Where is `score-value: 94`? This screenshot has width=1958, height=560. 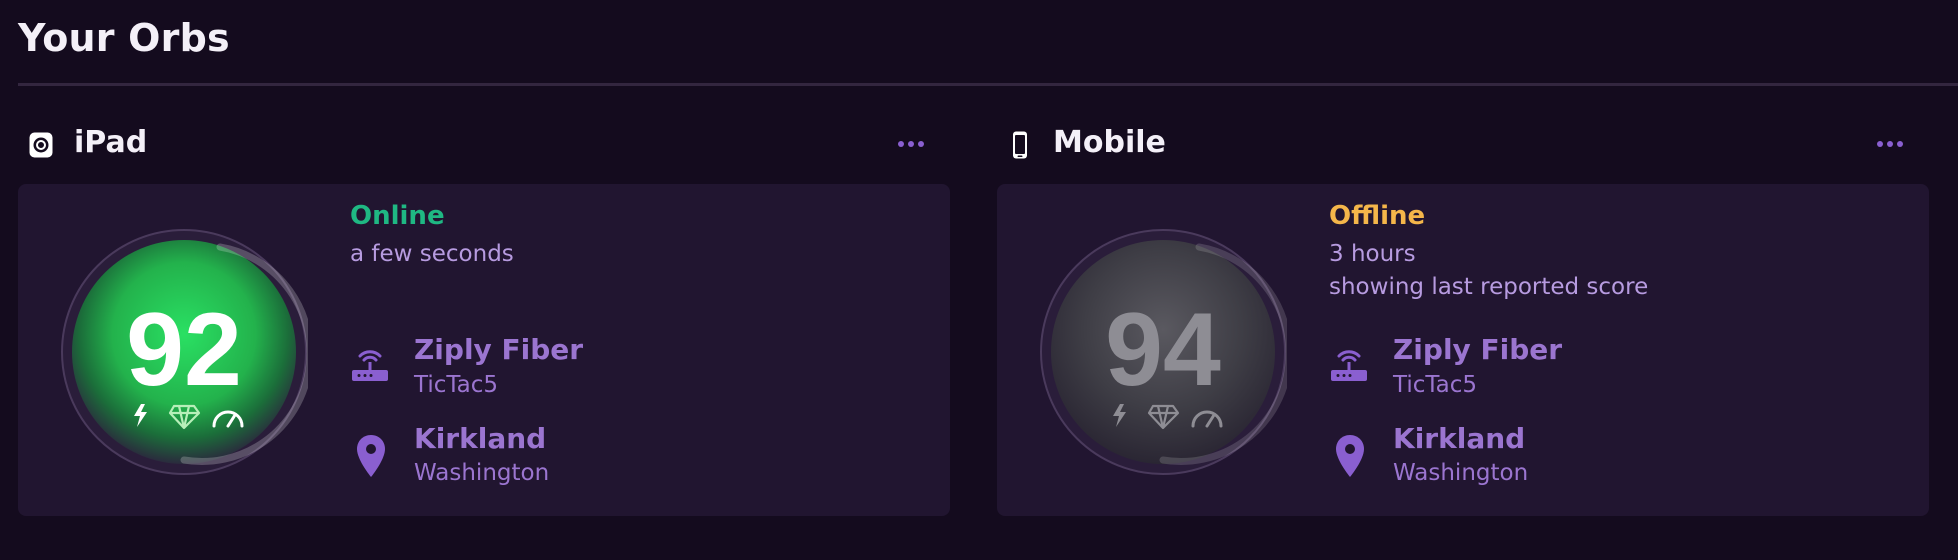
score-value: 94 is located at coordinates (1163, 350).